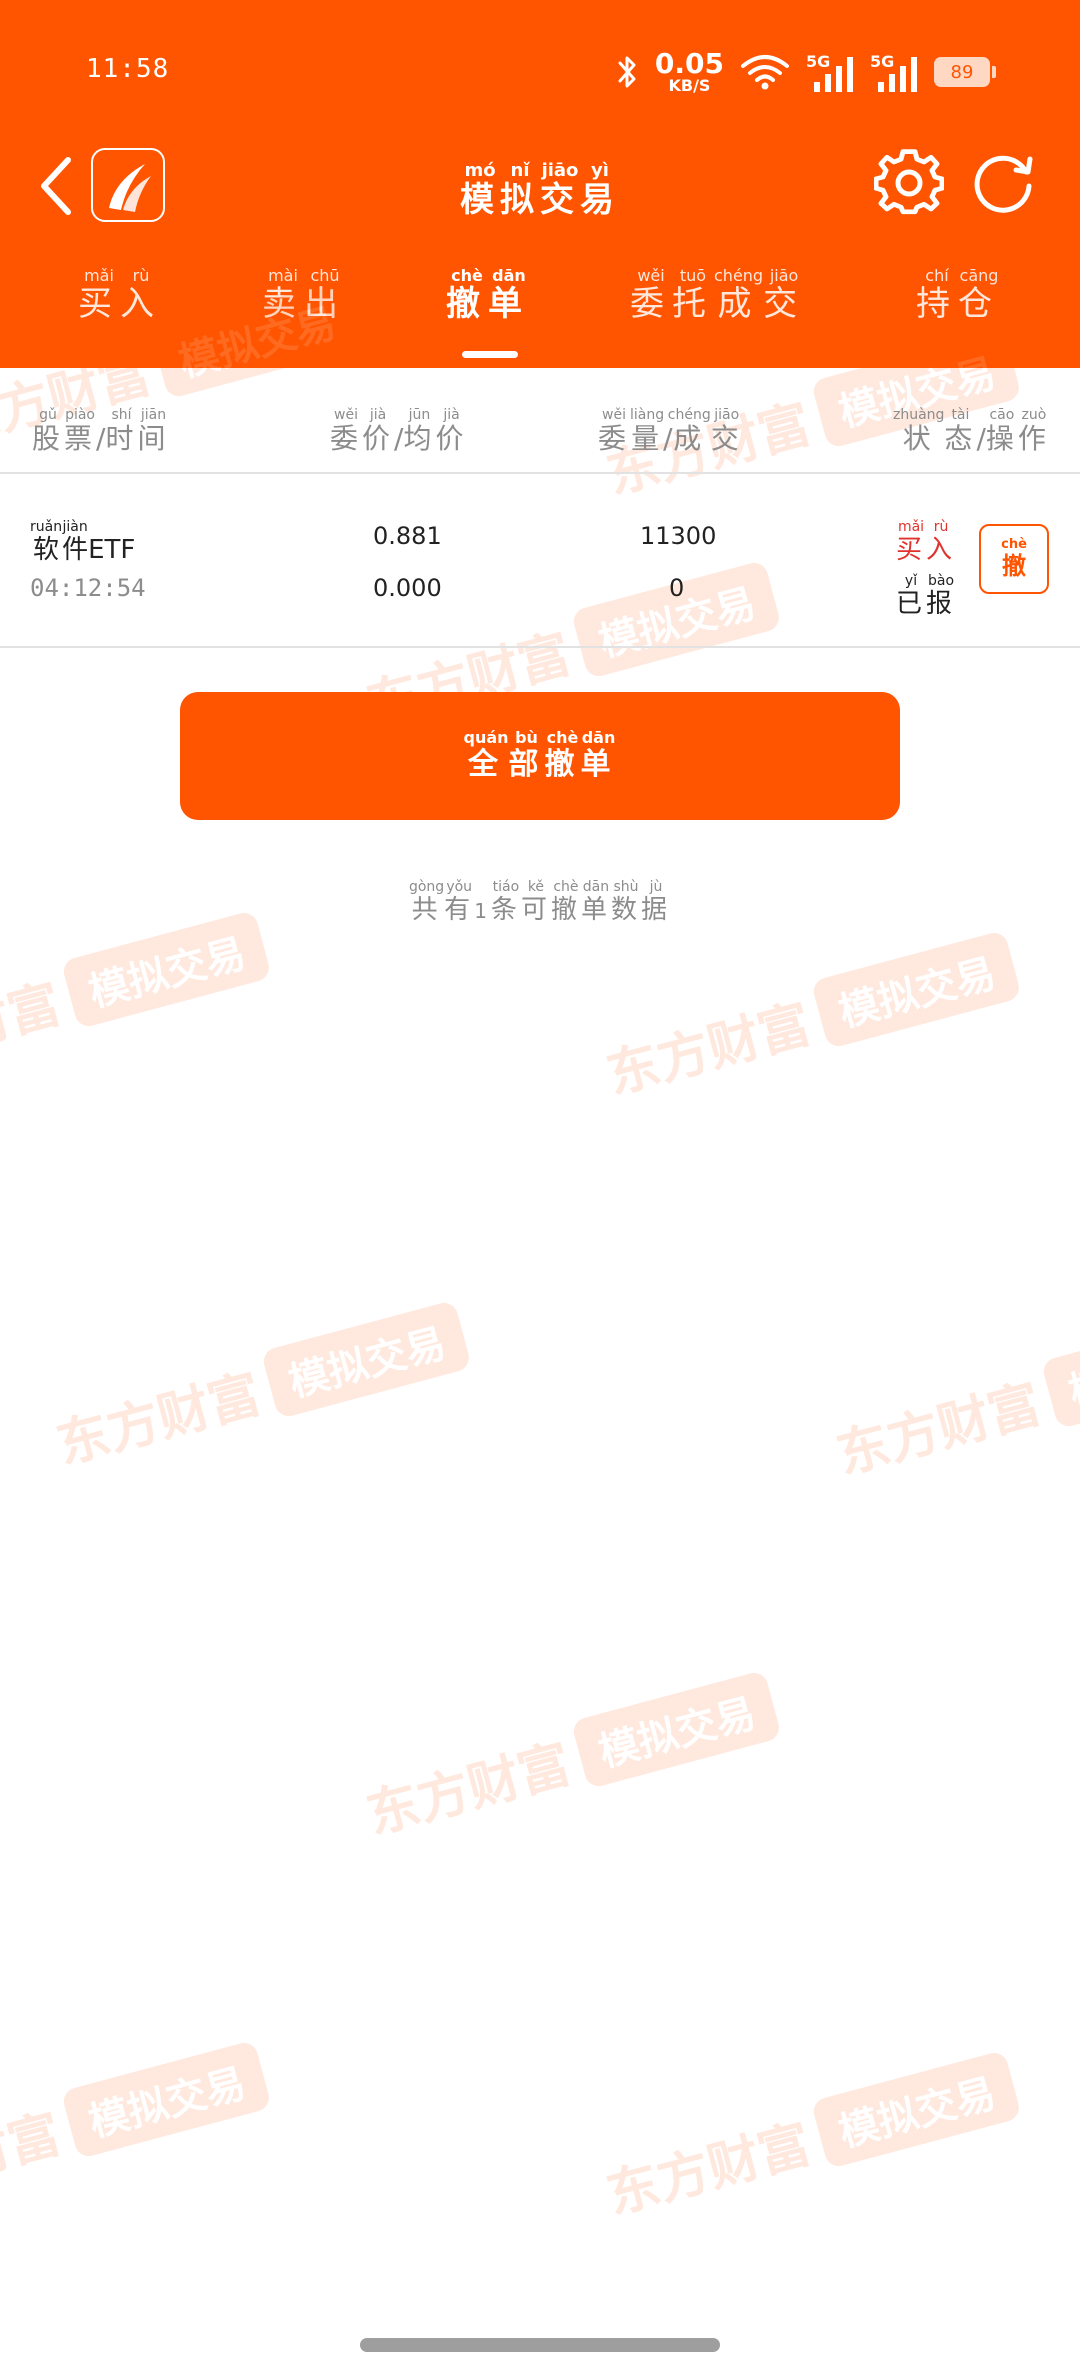 This screenshot has height=2373, width=1080. I want to click on page-title: 模mó拟nǐ交jiāo易yì, so click(540, 190).